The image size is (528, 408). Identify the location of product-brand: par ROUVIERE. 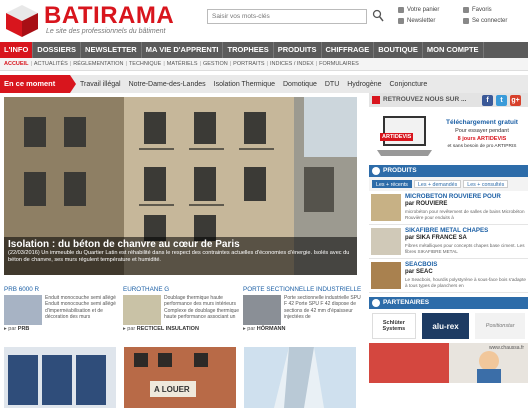
(426, 204).